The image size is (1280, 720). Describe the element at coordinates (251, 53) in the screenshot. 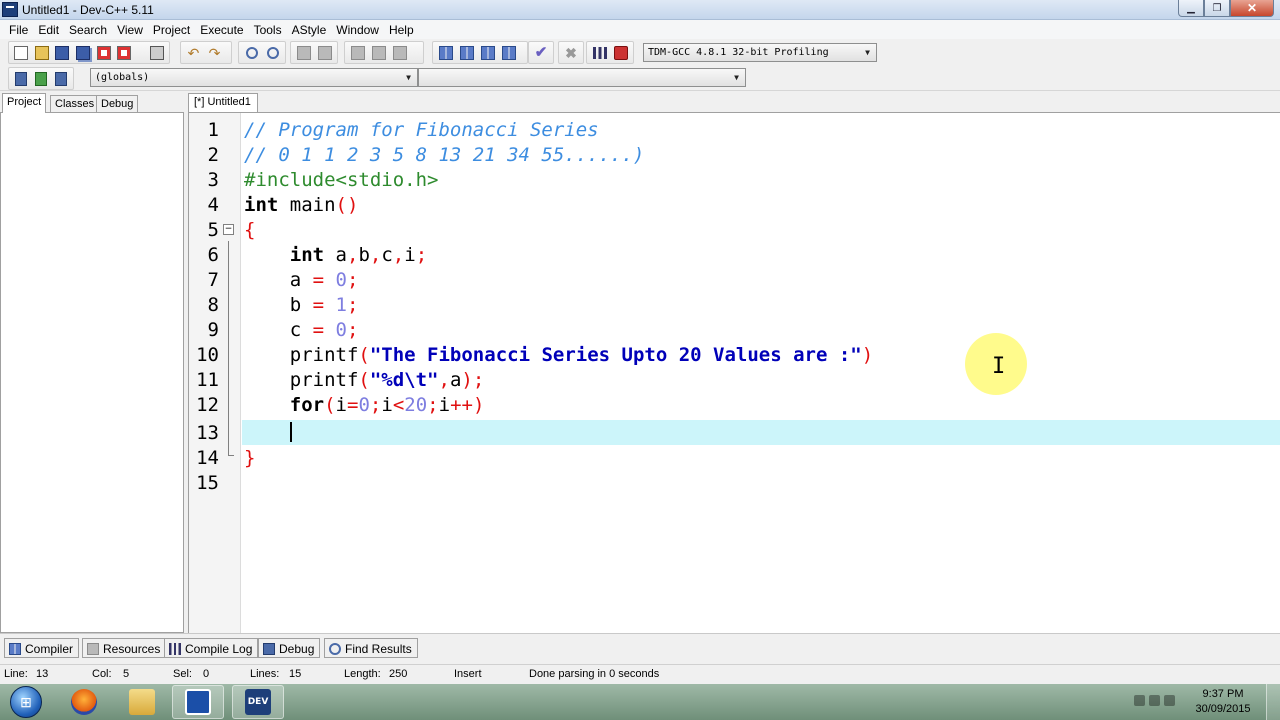

I see `find-button` at that location.